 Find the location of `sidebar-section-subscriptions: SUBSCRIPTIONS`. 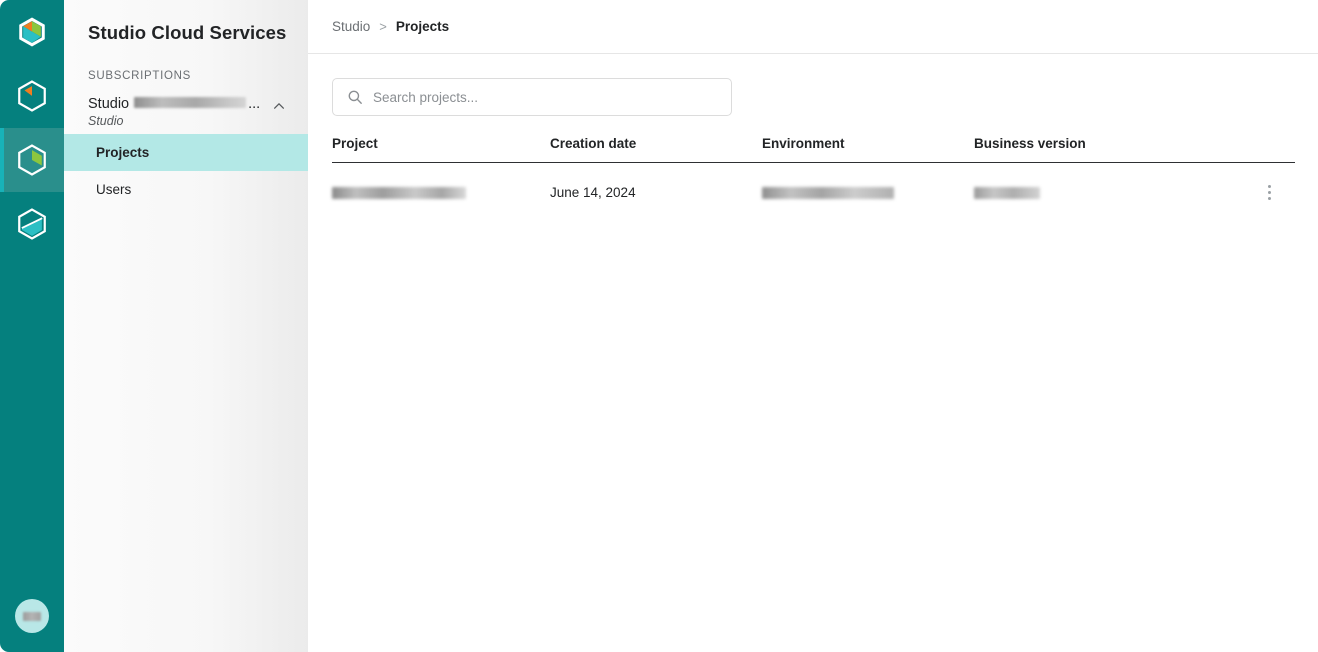

sidebar-section-subscriptions: SUBSCRIPTIONS is located at coordinates (140, 76).